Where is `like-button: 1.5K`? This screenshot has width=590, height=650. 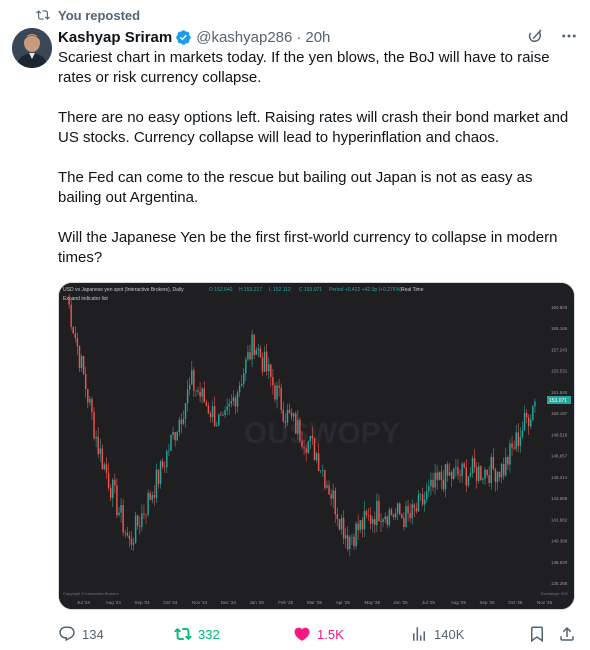 like-button: 1.5K is located at coordinates (318, 634).